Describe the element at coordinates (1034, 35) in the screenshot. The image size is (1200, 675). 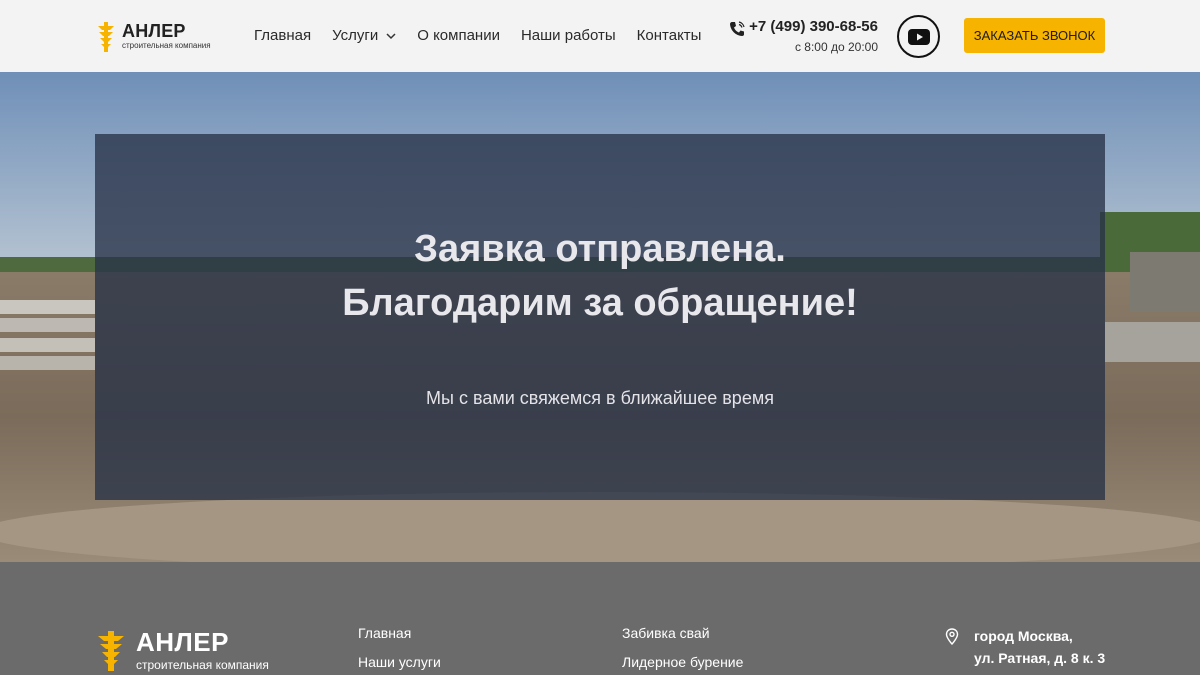
I see `order-call-button: ЗАКАЗАТЬ ЗВОНОК` at that location.